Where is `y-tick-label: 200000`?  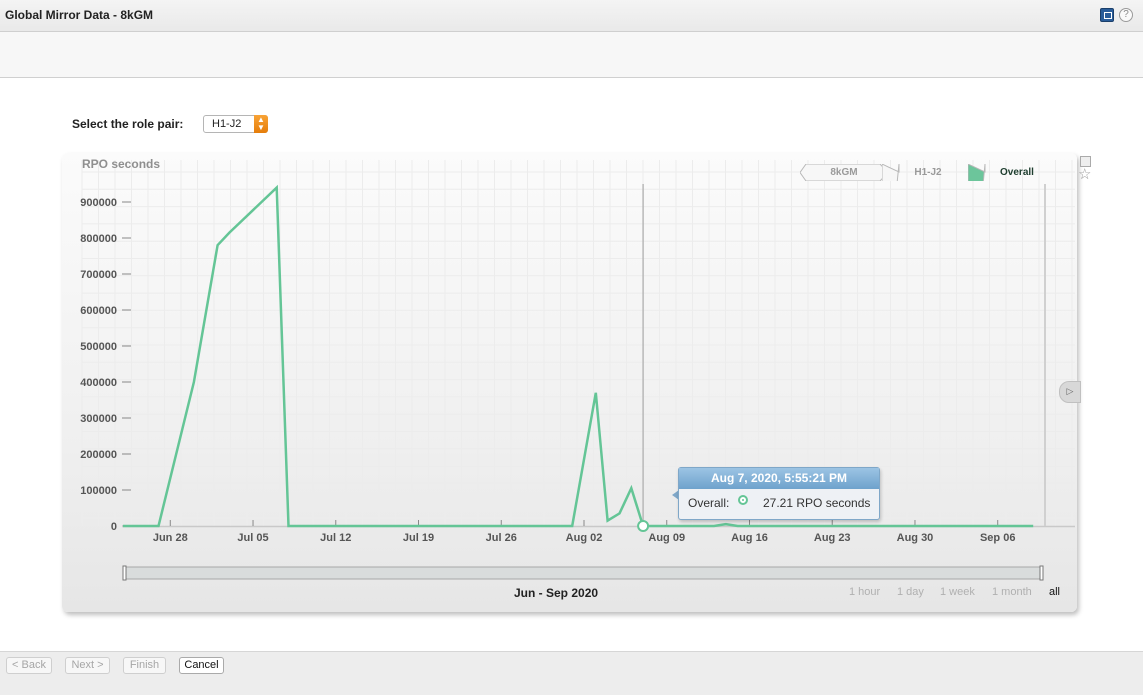
y-tick-label: 200000 is located at coordinates (98, 455).